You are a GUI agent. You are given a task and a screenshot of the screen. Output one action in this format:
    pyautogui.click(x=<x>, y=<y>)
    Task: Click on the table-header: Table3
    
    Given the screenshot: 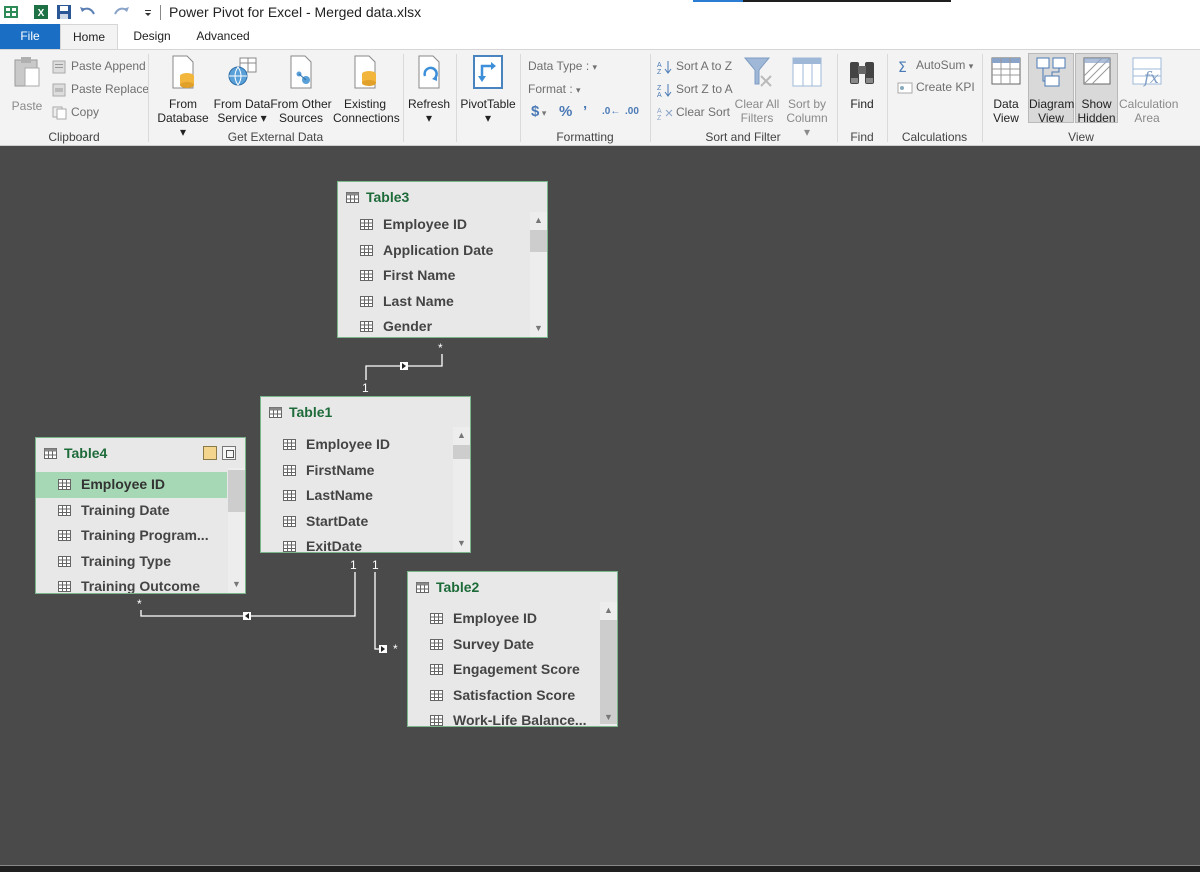 What is the action you would take?
    pyautogui.click(x=442, y=197)
    